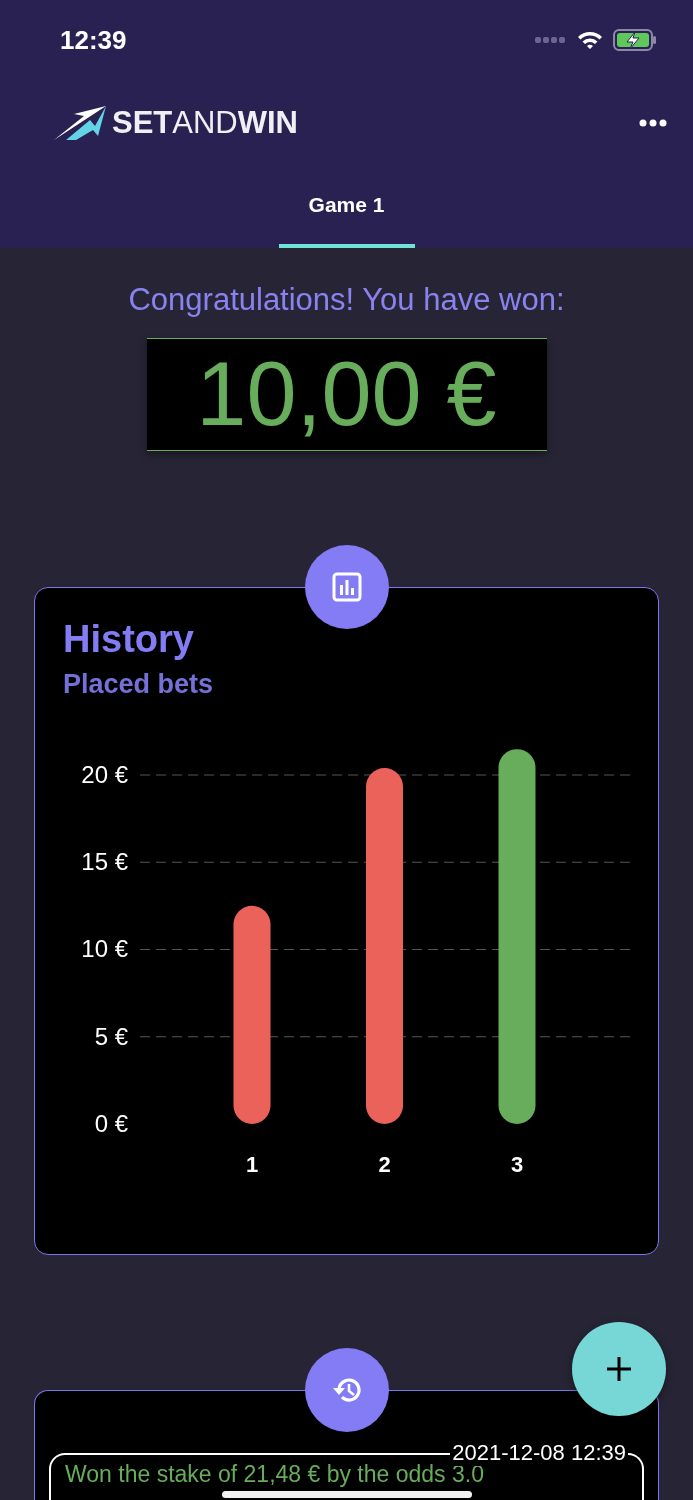 Image resolution: width=693 pixels, height=1500 pixels. I want to click on axis-label: 2, so click(384, 1164).